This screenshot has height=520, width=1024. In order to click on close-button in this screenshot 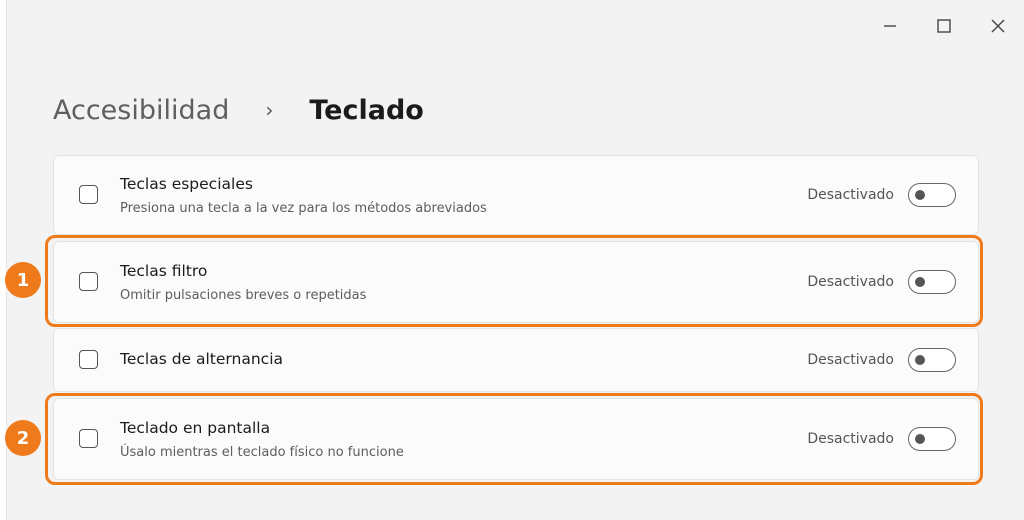, I will do `click(997, 26)`.